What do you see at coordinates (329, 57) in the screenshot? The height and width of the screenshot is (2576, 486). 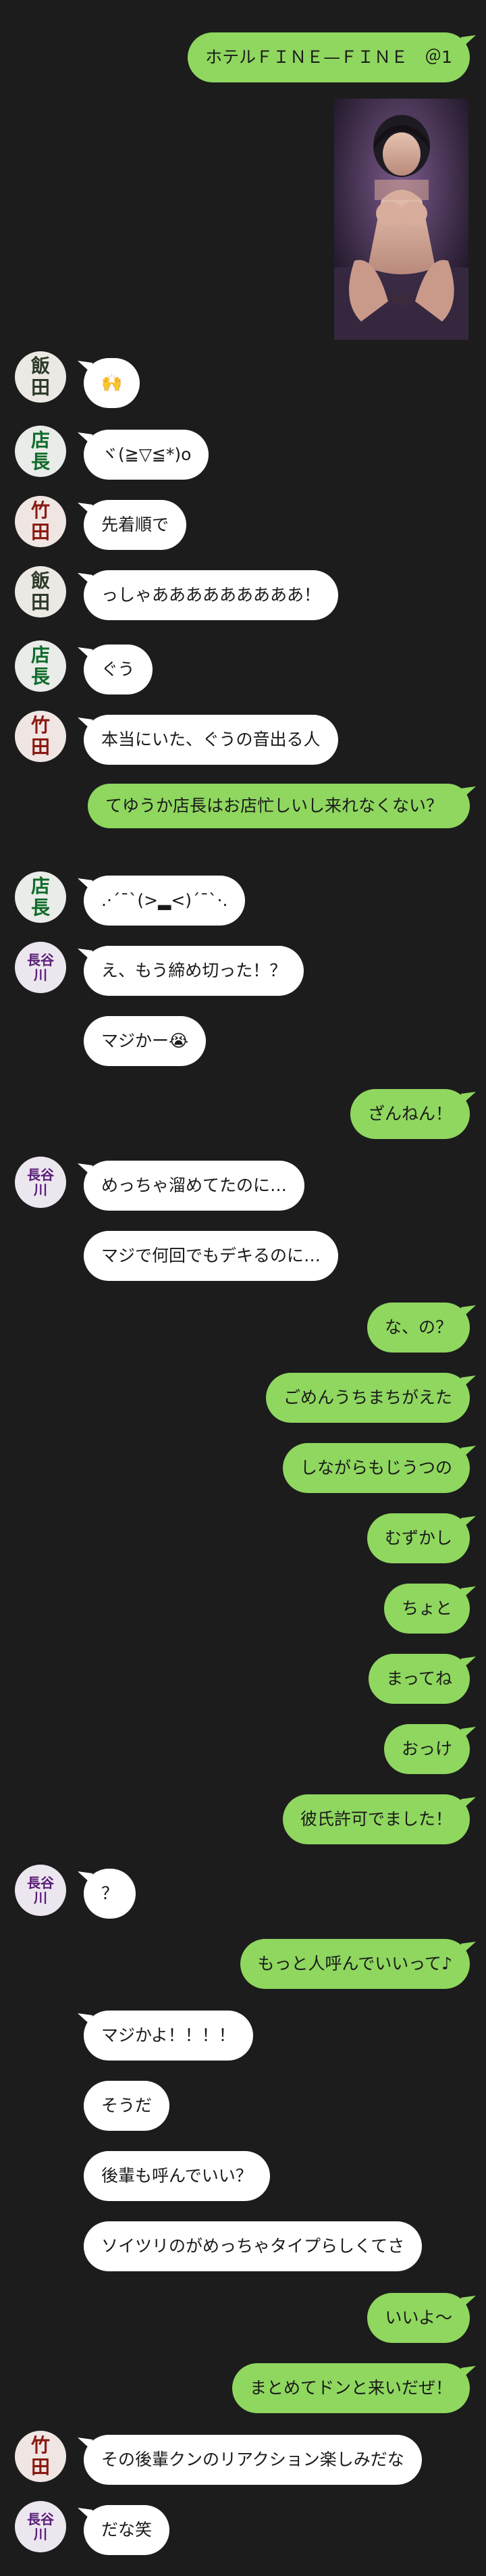 I see `outgoing-message: ホテルＦＩＮＥ—ＦＩＮＥ ＠1` at bounding box center [329, 57].